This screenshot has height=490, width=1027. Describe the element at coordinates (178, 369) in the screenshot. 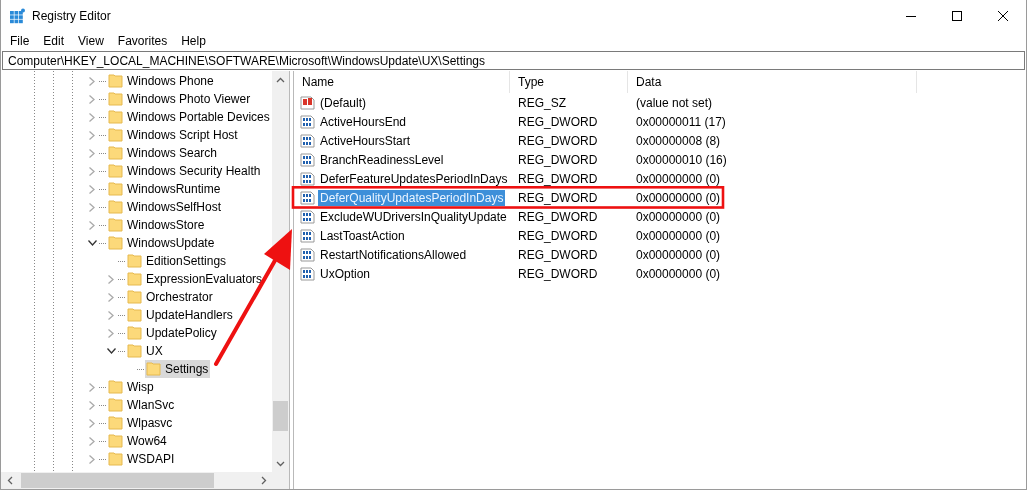

I see `tree-item: Settings` at that location.